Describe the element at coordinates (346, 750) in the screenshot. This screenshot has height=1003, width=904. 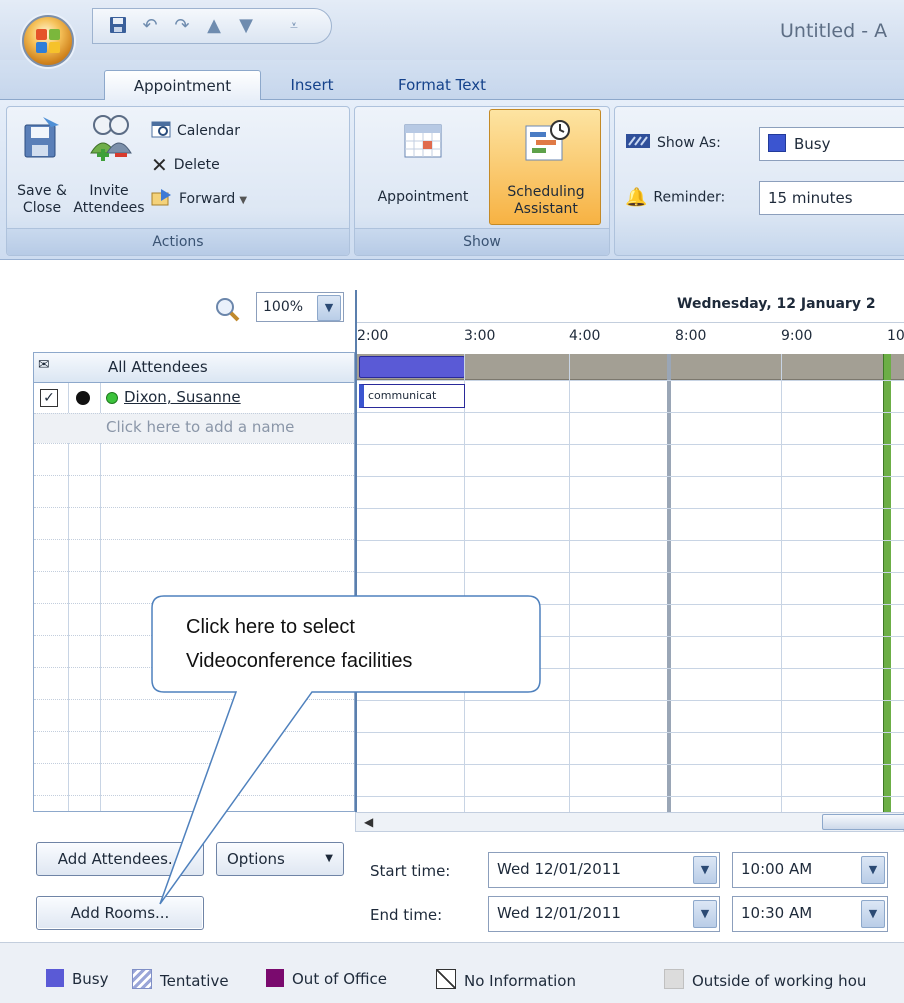
I see `callout-bubble` at that location.